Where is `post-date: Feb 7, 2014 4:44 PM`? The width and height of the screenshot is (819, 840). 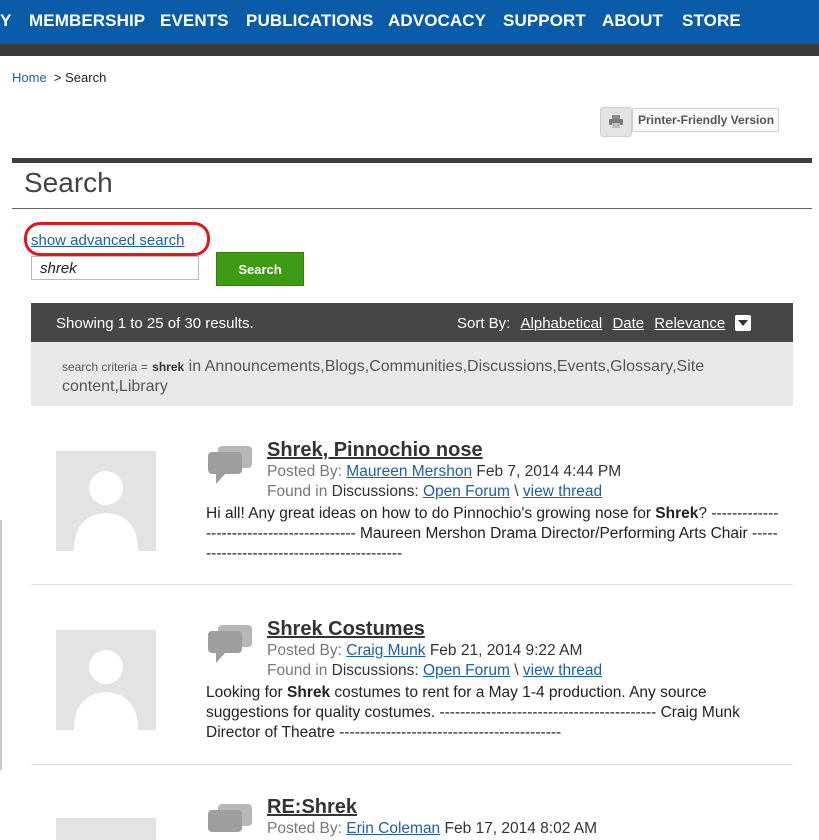
post-date: Feb 7, 2014 4:44 PM is located at coordinates (549, 471).